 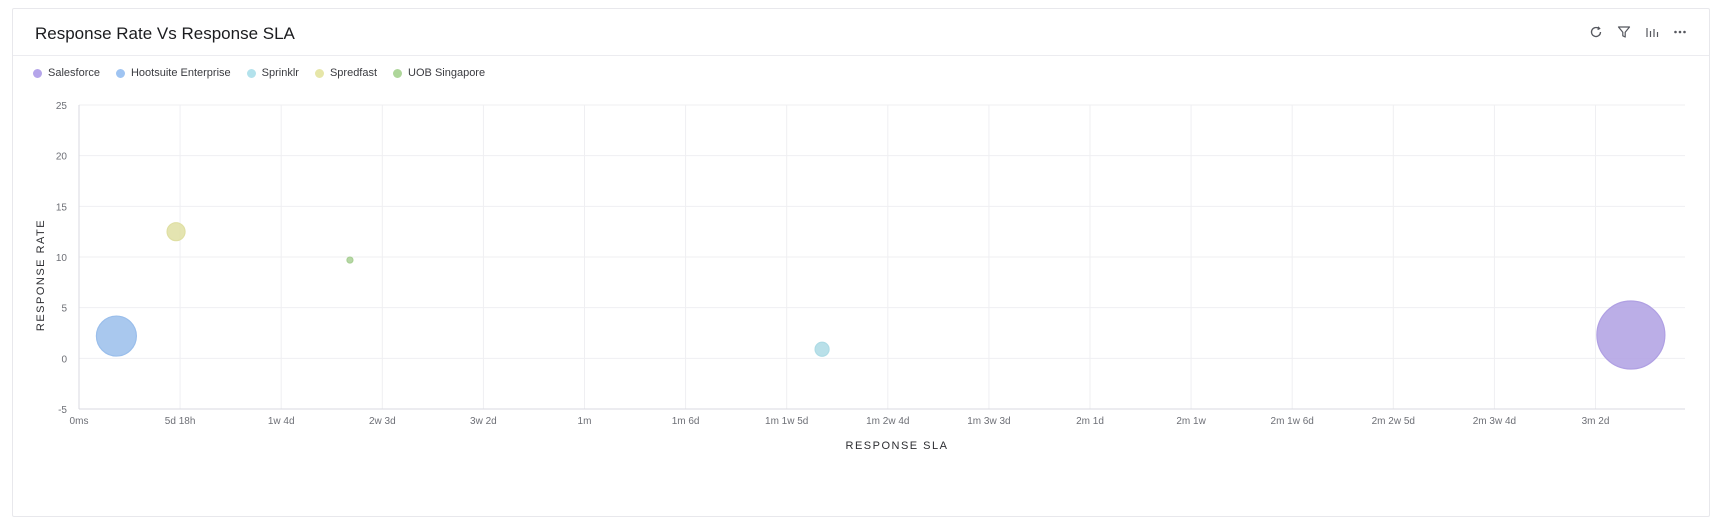 I want to click on legend-item-hootsuite-enterprise: Hootsuite Enterprise, so click(x=173, y=73).